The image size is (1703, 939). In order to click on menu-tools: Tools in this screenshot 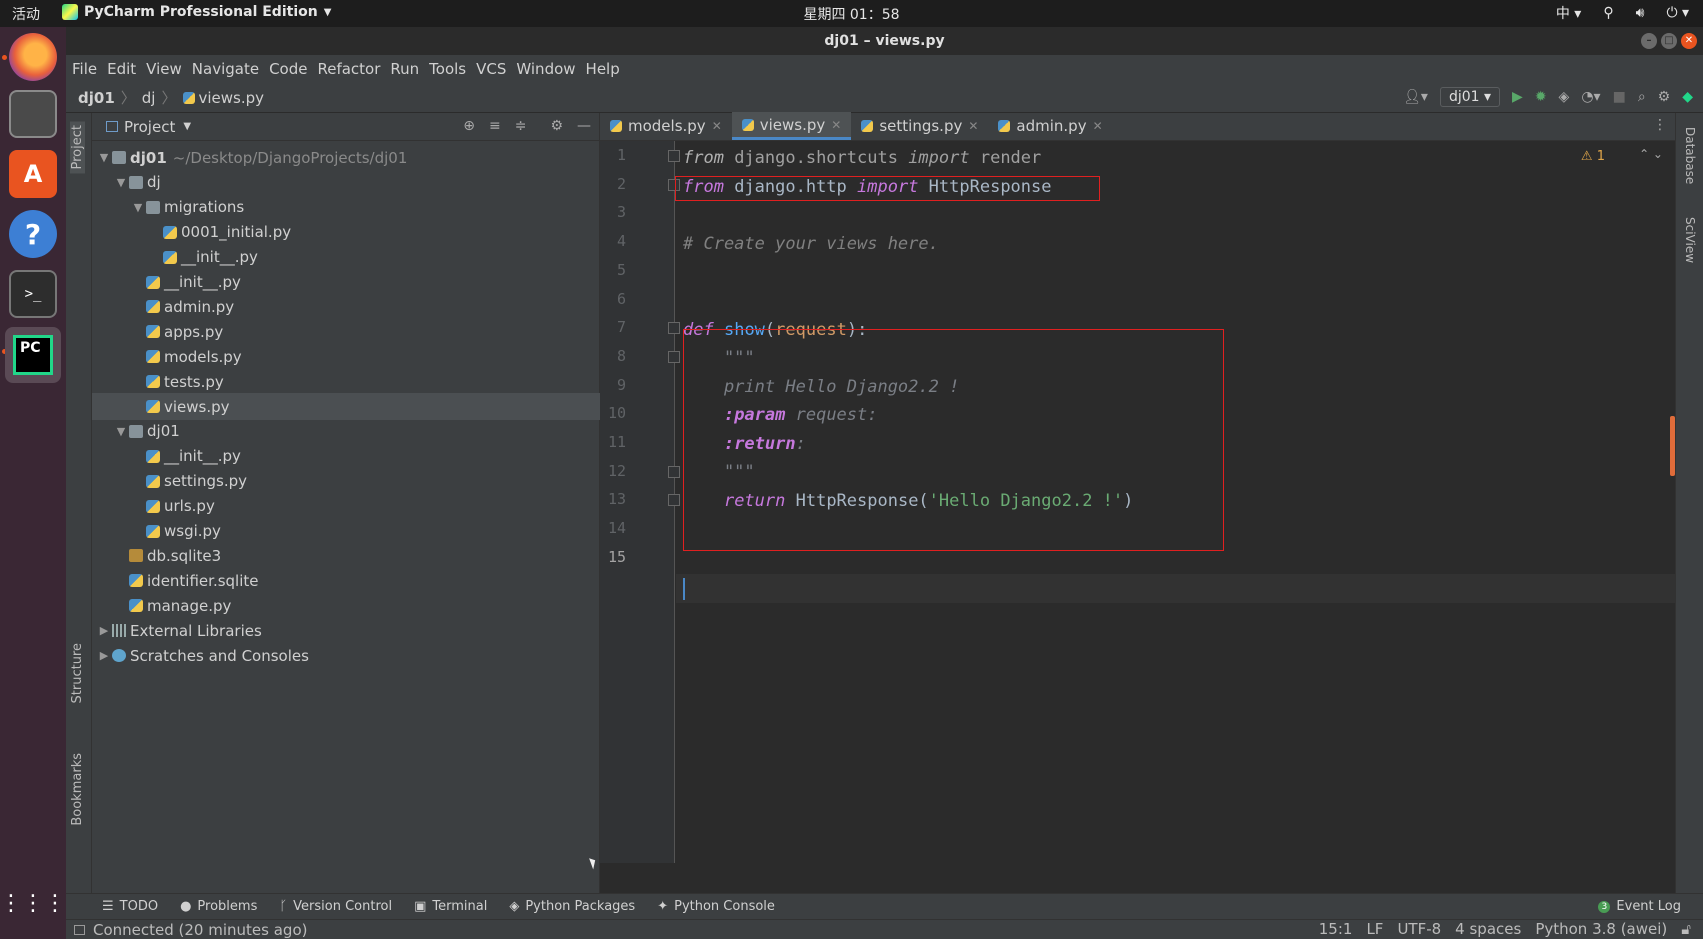, I will do `click(447, 69)`.